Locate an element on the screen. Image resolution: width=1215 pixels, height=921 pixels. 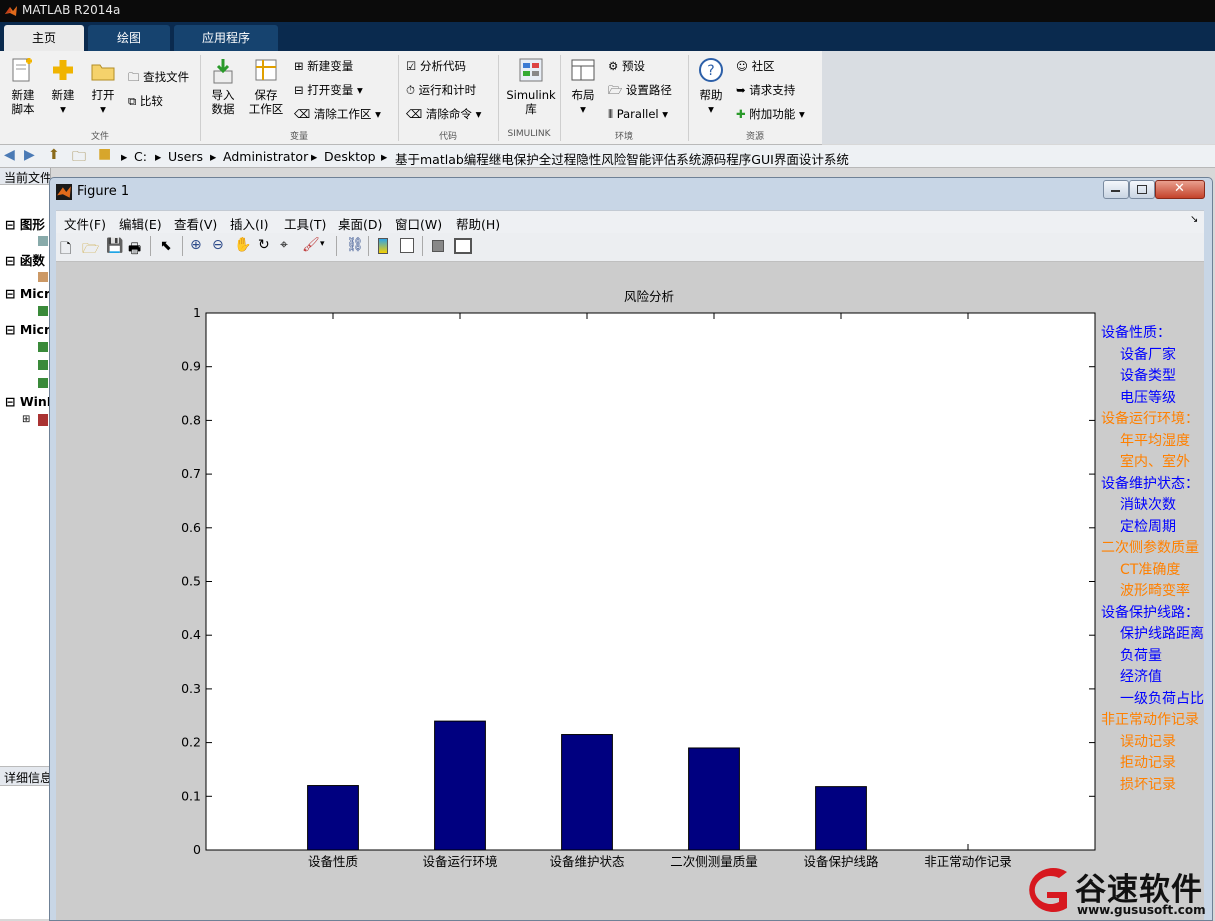
add-ons-label: 附加功能 is located at coordinates (772, 114).